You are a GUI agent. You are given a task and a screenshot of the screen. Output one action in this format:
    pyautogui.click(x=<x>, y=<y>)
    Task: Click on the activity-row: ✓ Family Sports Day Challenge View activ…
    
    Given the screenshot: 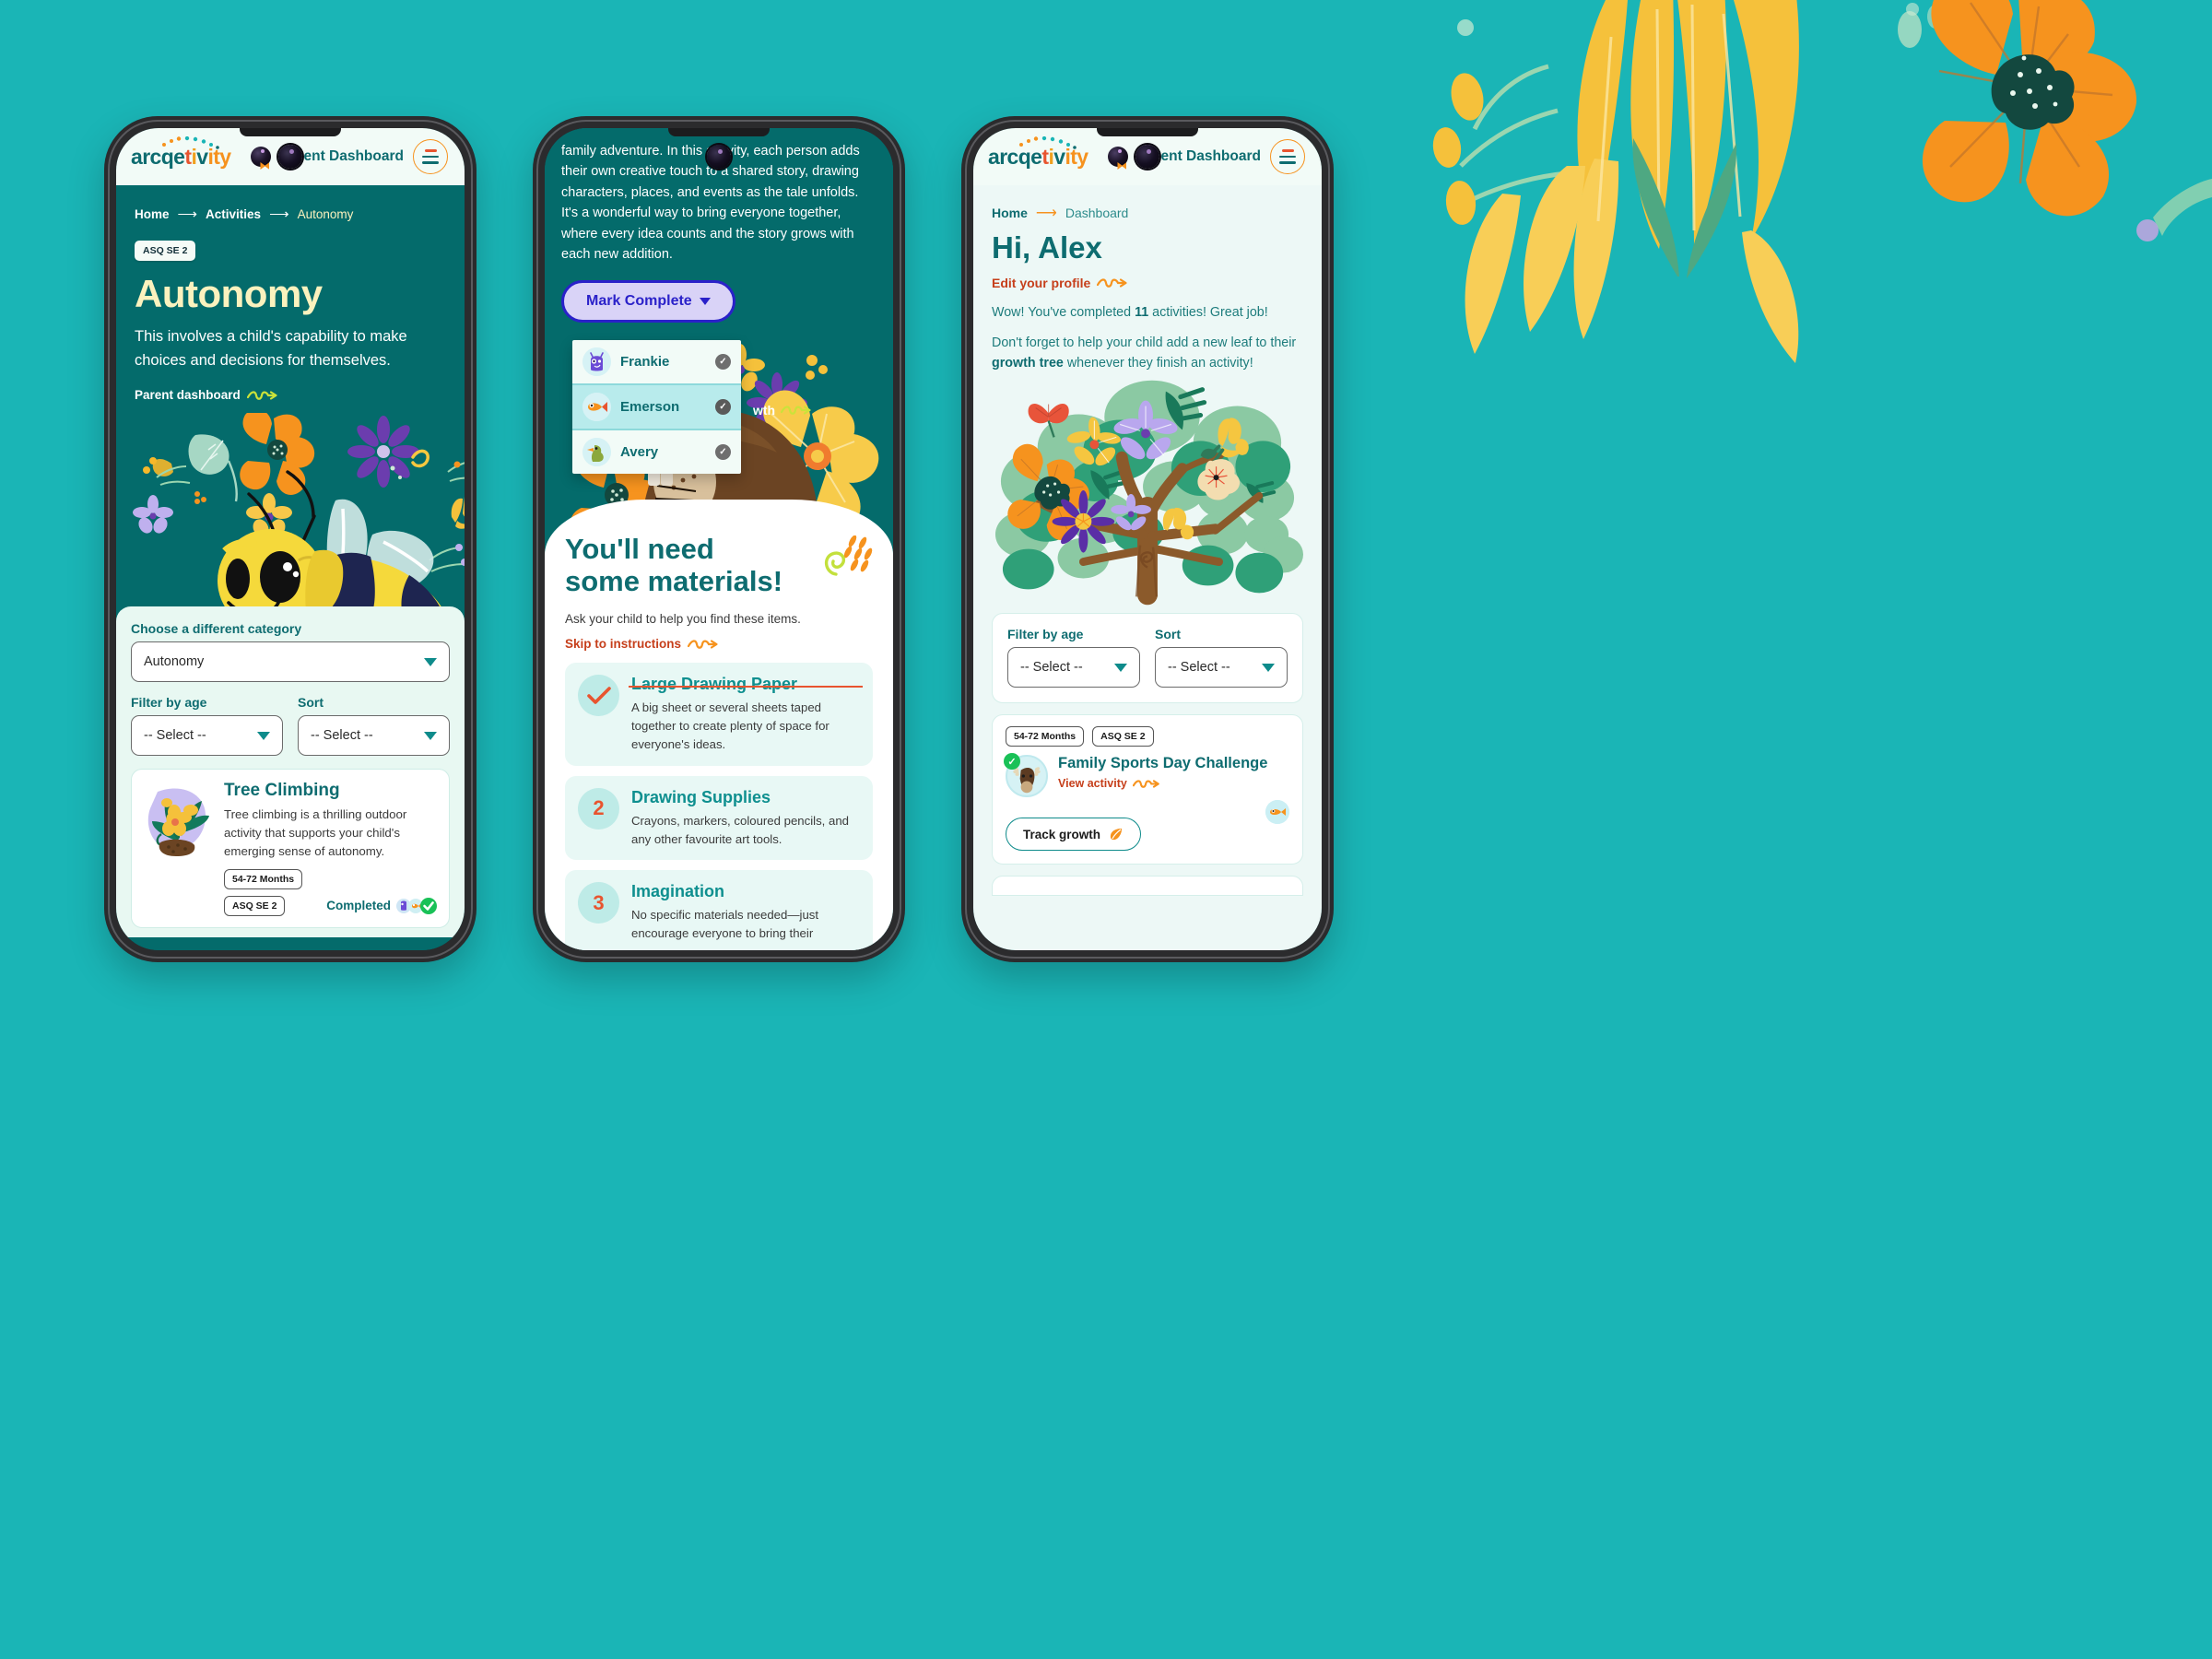 What is the action you would take?
    pyautogui.click(x=1146, y=775)
    